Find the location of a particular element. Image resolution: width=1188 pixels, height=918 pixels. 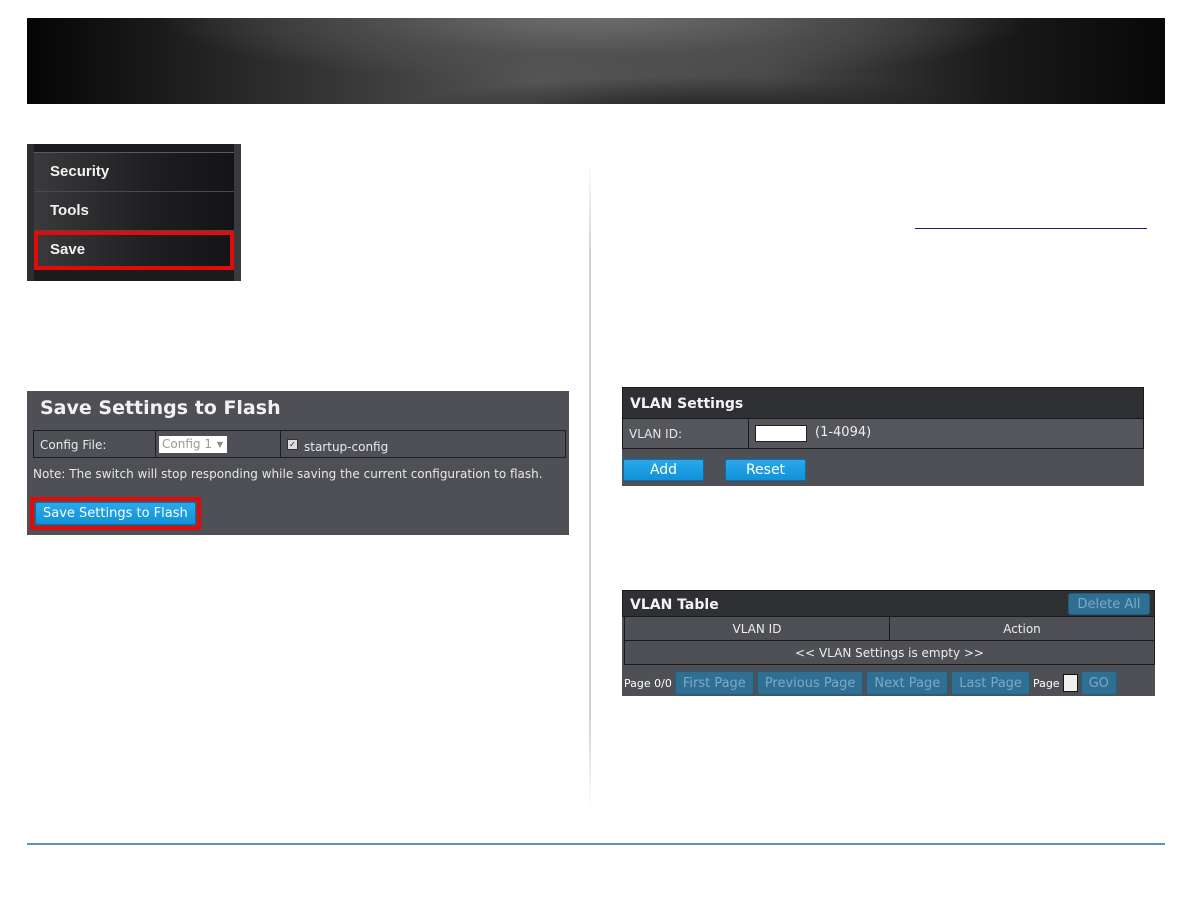

header-banner is located at coordinates (596, 61).